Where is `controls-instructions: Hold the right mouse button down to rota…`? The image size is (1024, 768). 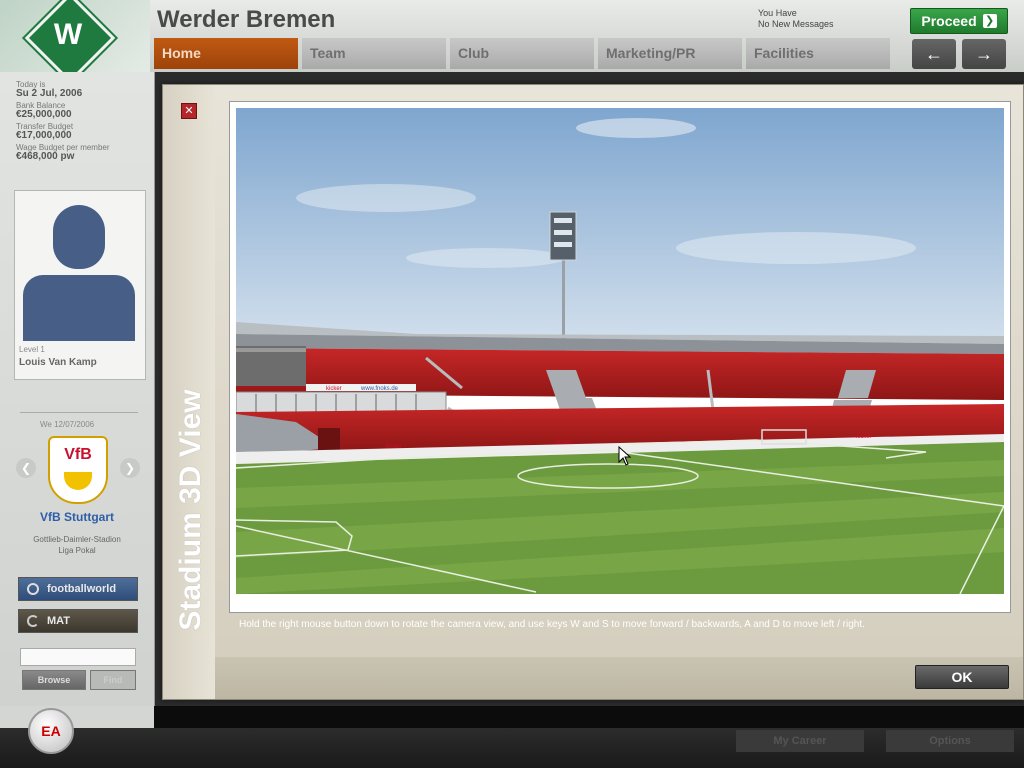
controls-instructions: Hold the right mouse button down to rota… is located at coordinates (552, 624).